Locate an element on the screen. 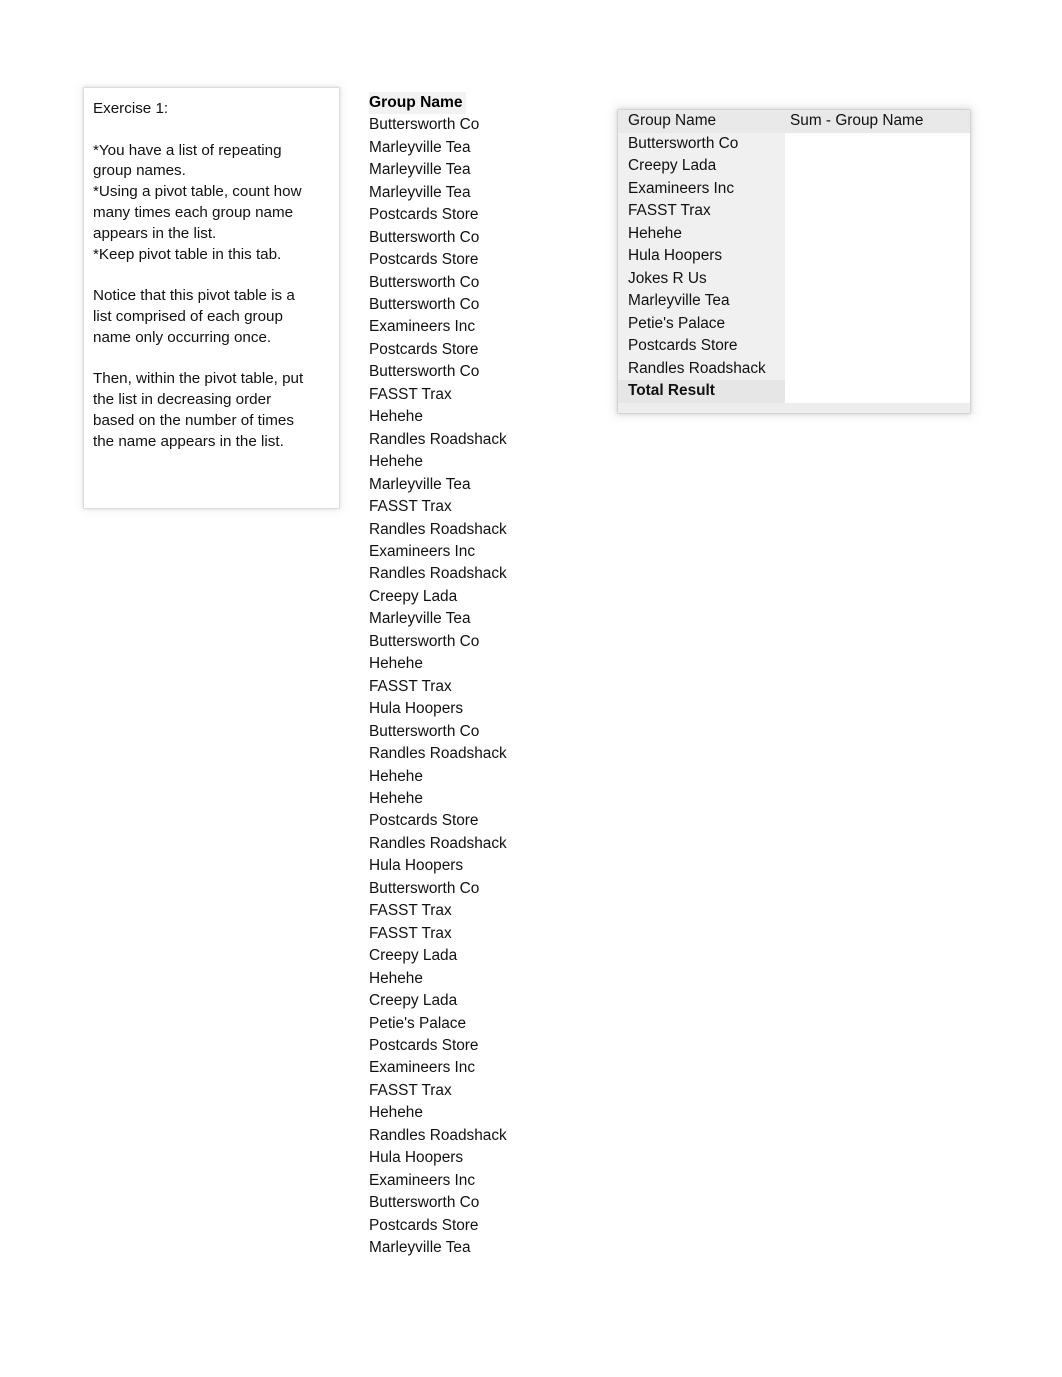 This screenshot has height=1377, width=1062. pivot-table-row: Creepy Lada is located at coordinates (794, 166).